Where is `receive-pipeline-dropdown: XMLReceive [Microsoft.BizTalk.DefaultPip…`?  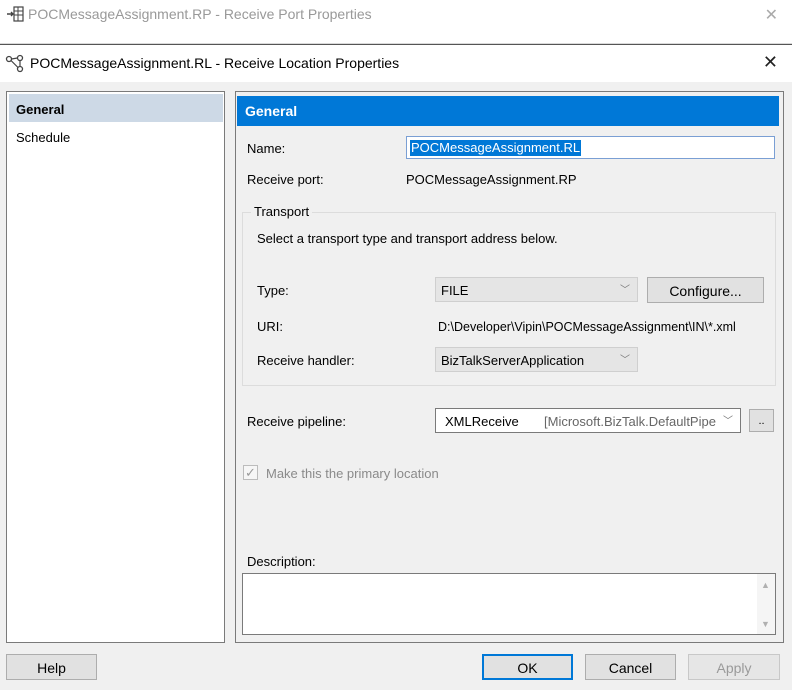
receive-pipeline-dropdown: XMLReceive [Microsoft.BizTalk.DefaultPip… is located at coordinates (588, 420).